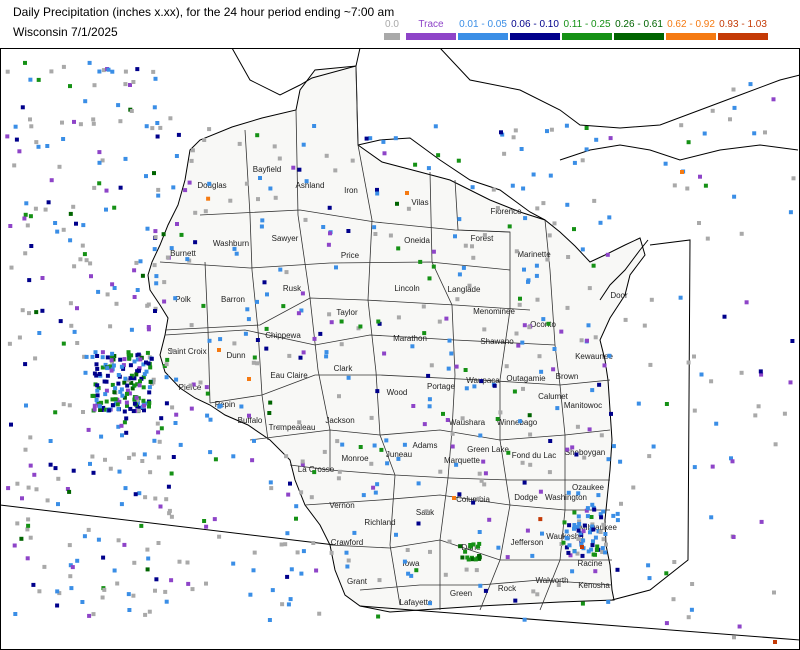 The width and height of the screenshot is (800, 650). What do you see at coordinates (183, 299) in the screenshot?
I see `county-label: Polk` at bounding box center [183, 299].